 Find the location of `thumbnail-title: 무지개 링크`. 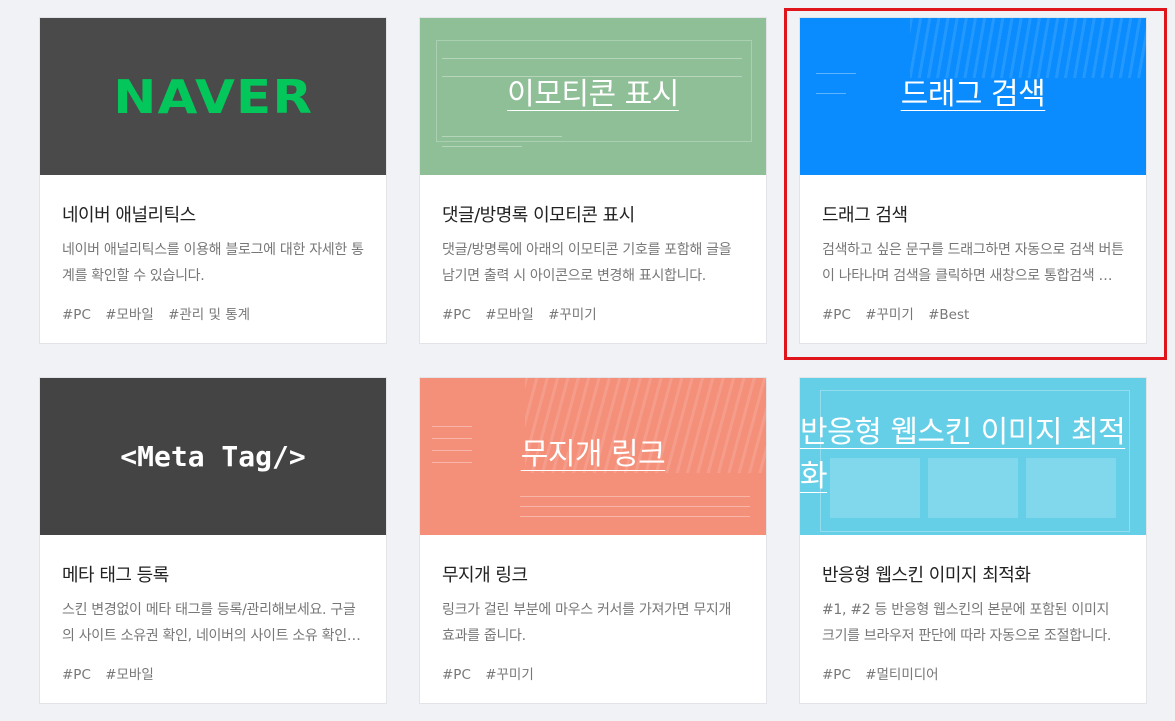

thumbnail-title: 무지개 링크 is located at coordinates (593, 454).